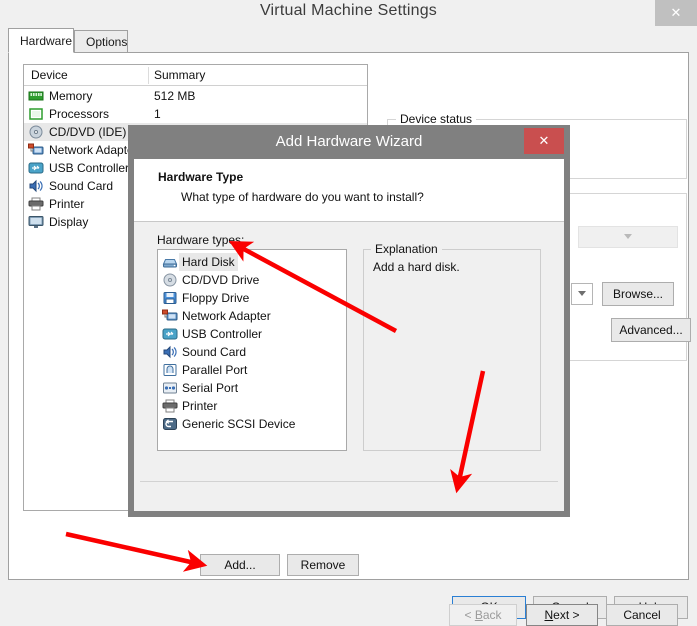 The width and height of the screenshot is (697, 626). I want to click on back-button: < Back, so click(483, 615).